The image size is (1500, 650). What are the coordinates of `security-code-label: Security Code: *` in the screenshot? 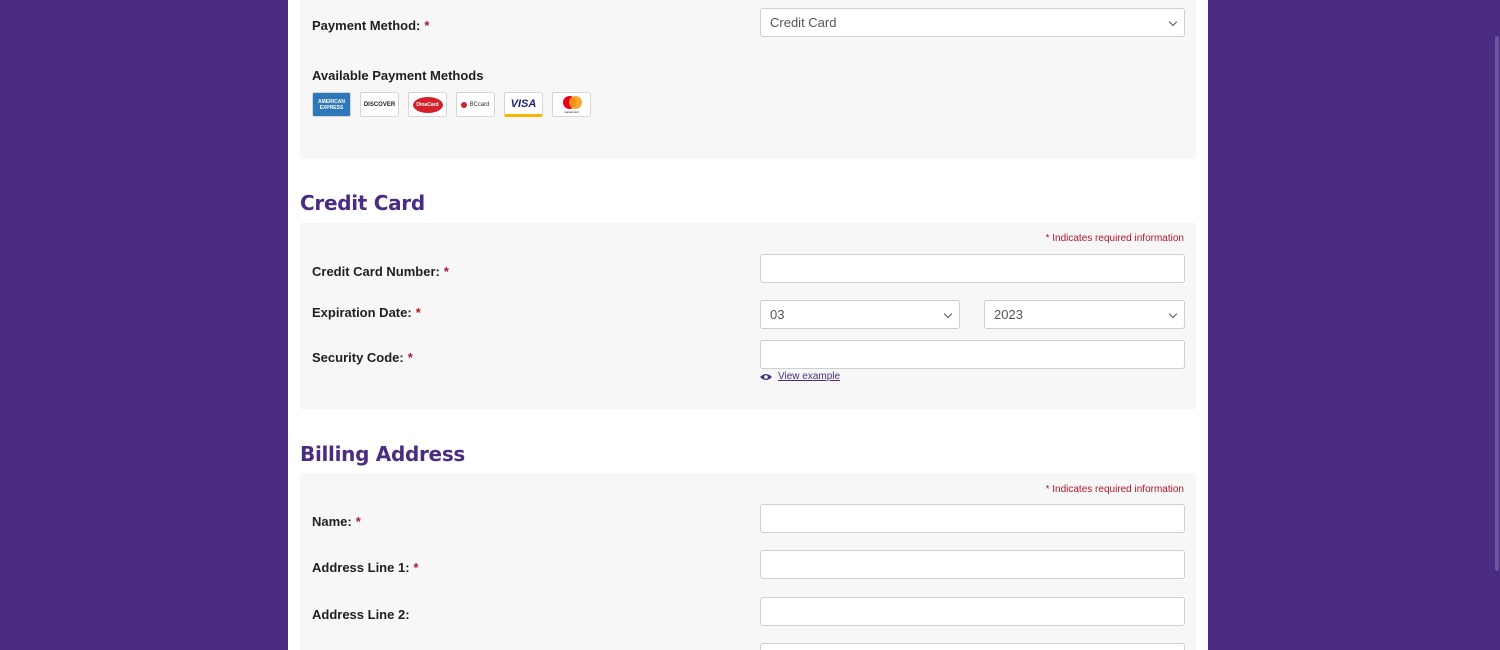 It's located at (362, 357).